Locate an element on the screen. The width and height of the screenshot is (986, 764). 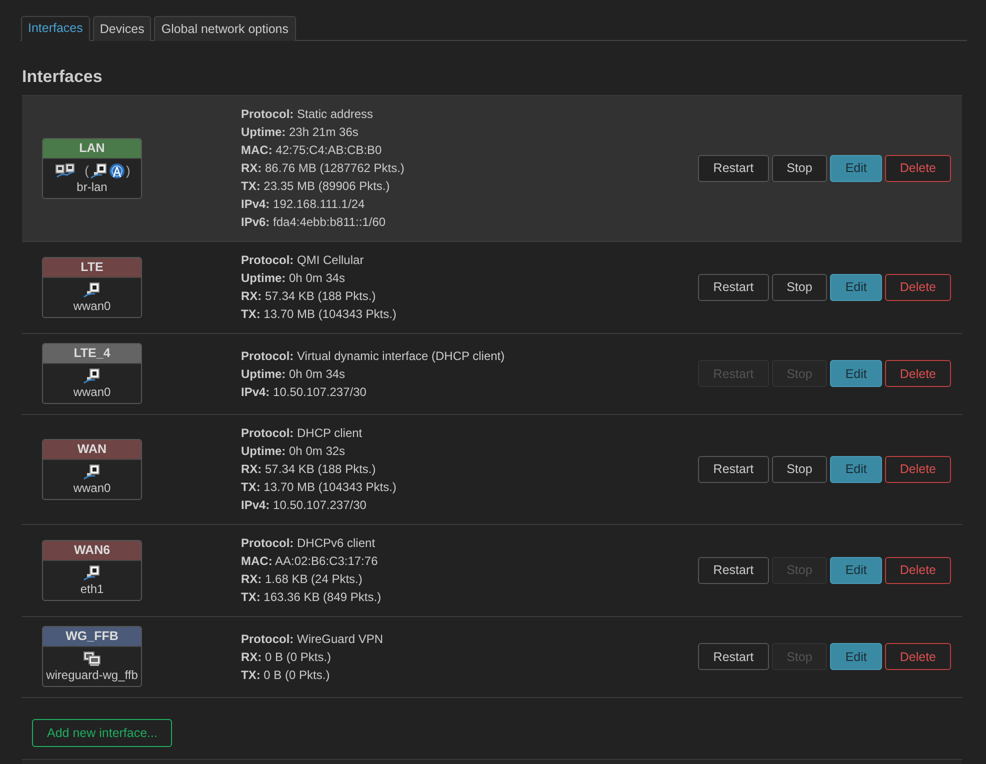
detail-line: TX: 0 B (0 Pkts.) is located at coordinates (286, 675).